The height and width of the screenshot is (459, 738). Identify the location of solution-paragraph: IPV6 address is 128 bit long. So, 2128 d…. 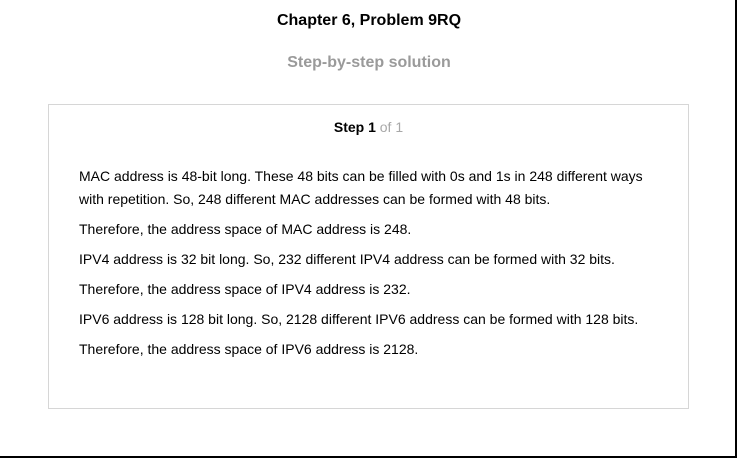
(359, 319).